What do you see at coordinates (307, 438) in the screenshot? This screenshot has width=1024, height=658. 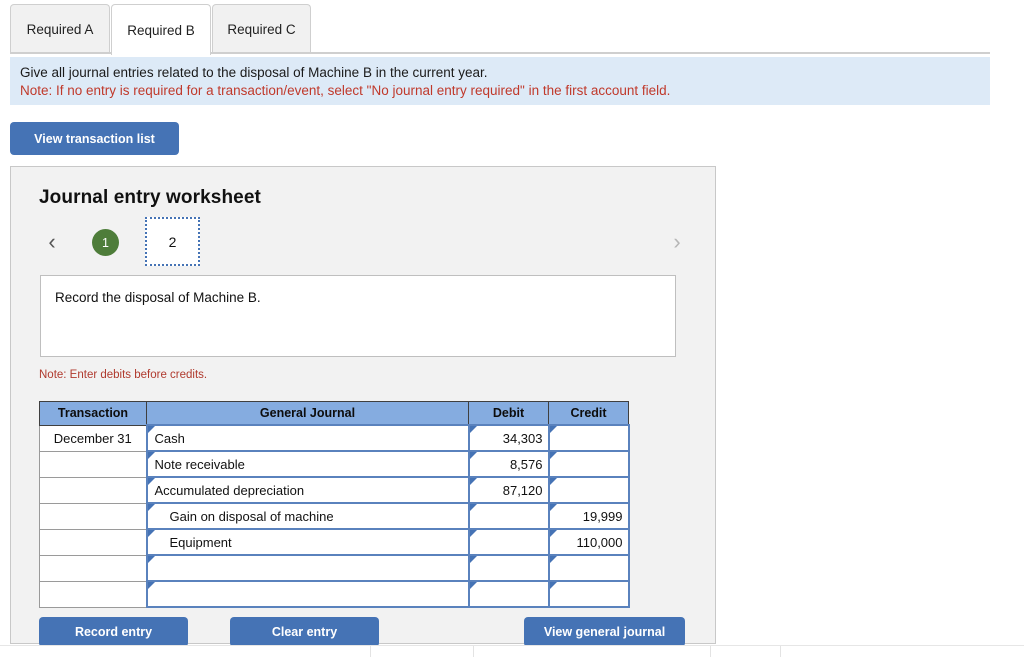 I see `account-input-cell: Cash` at bounding box center [307, 438].